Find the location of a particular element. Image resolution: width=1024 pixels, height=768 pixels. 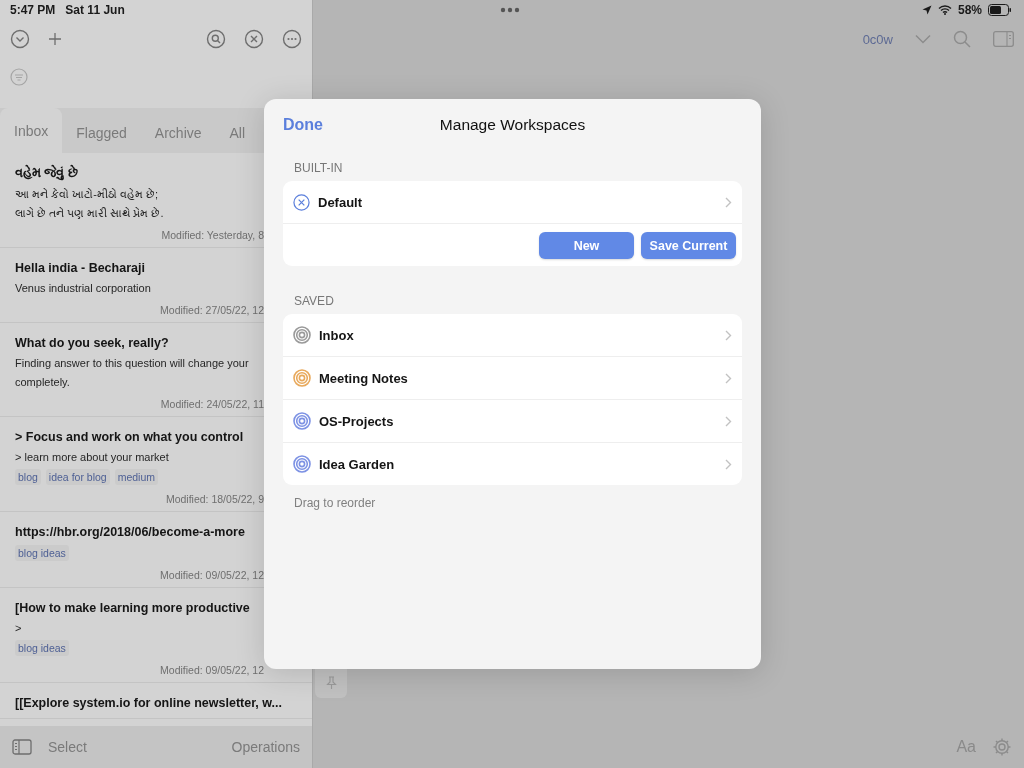

tab: Flagged is located at coordinates (101, 133).